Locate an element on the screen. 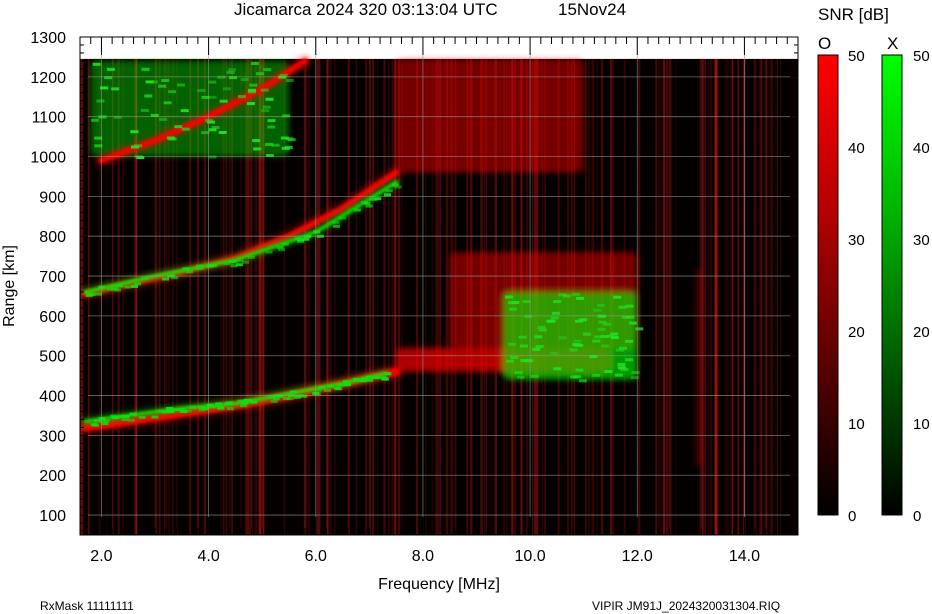  x-colorbar-tick-label: 40 is located at coordinates (921, 148).